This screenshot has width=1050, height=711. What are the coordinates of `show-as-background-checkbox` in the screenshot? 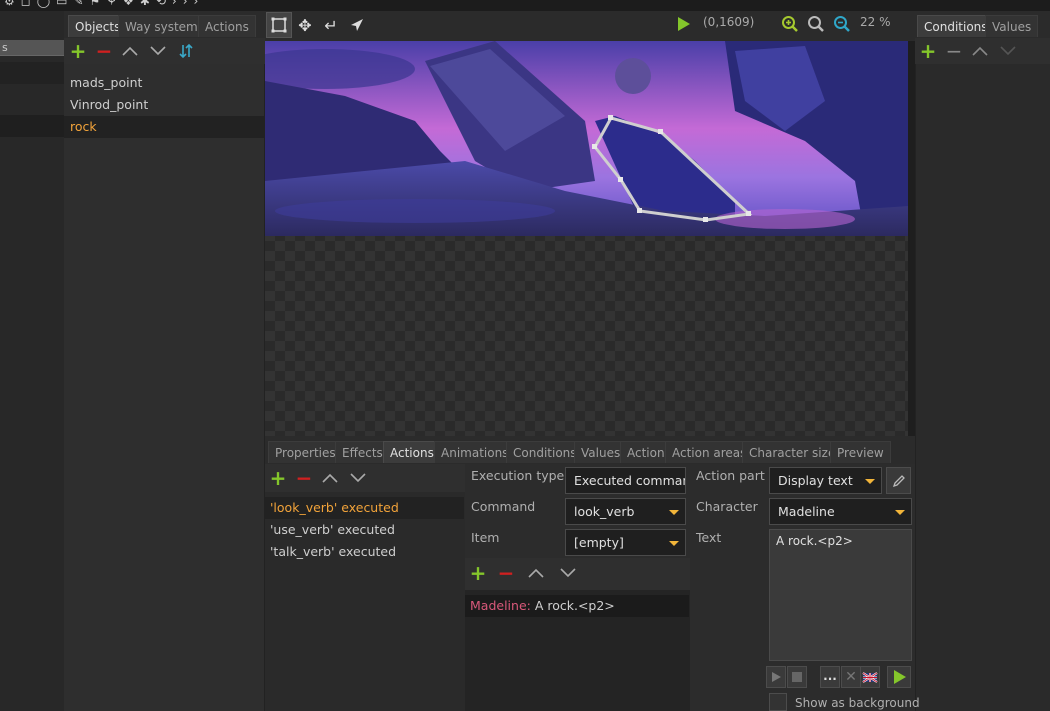 It's located at (778, 702).